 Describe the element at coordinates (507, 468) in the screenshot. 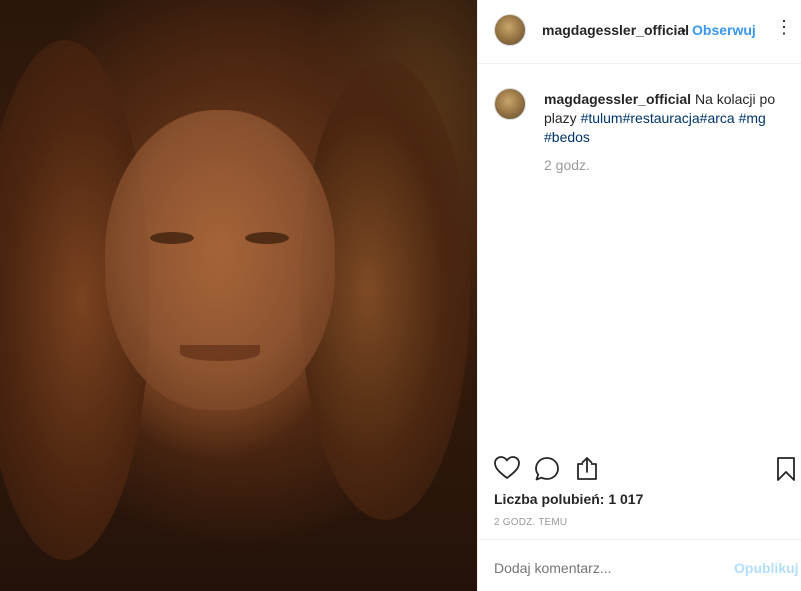

I see `heart-icon` at that location.